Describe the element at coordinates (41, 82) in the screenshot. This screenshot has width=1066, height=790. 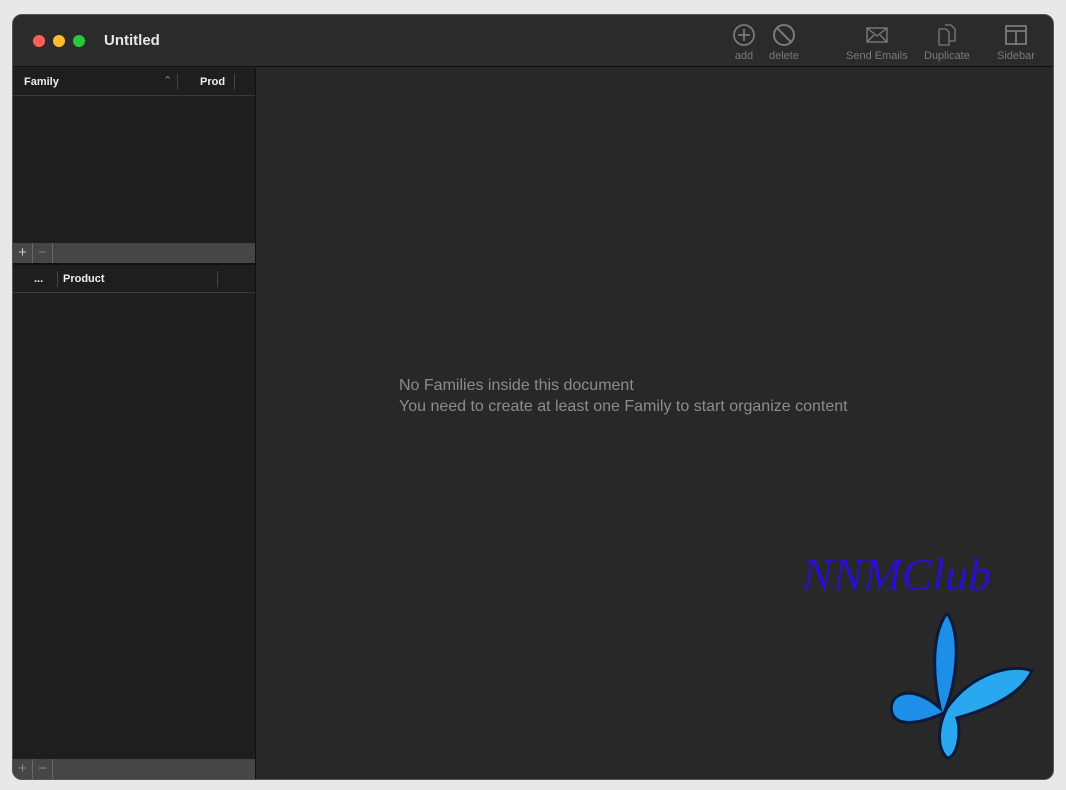
I see `column-family: Family` at that location.